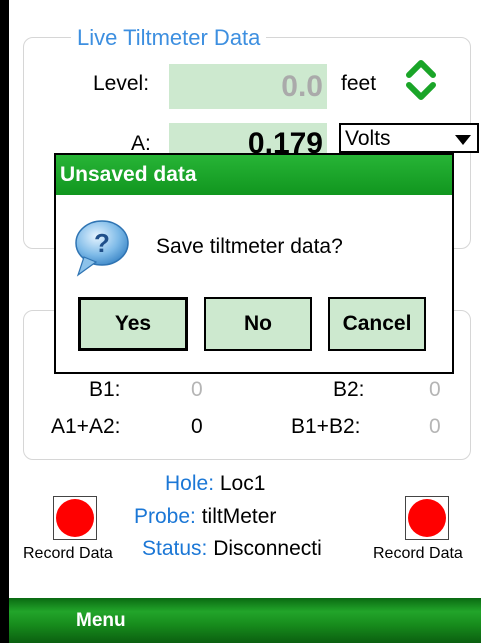 This screenshot has height=643, width=481. Describe the element at coordinates (377, 324) in the screenshot. I see `cancel-button: Cancel` at that location.